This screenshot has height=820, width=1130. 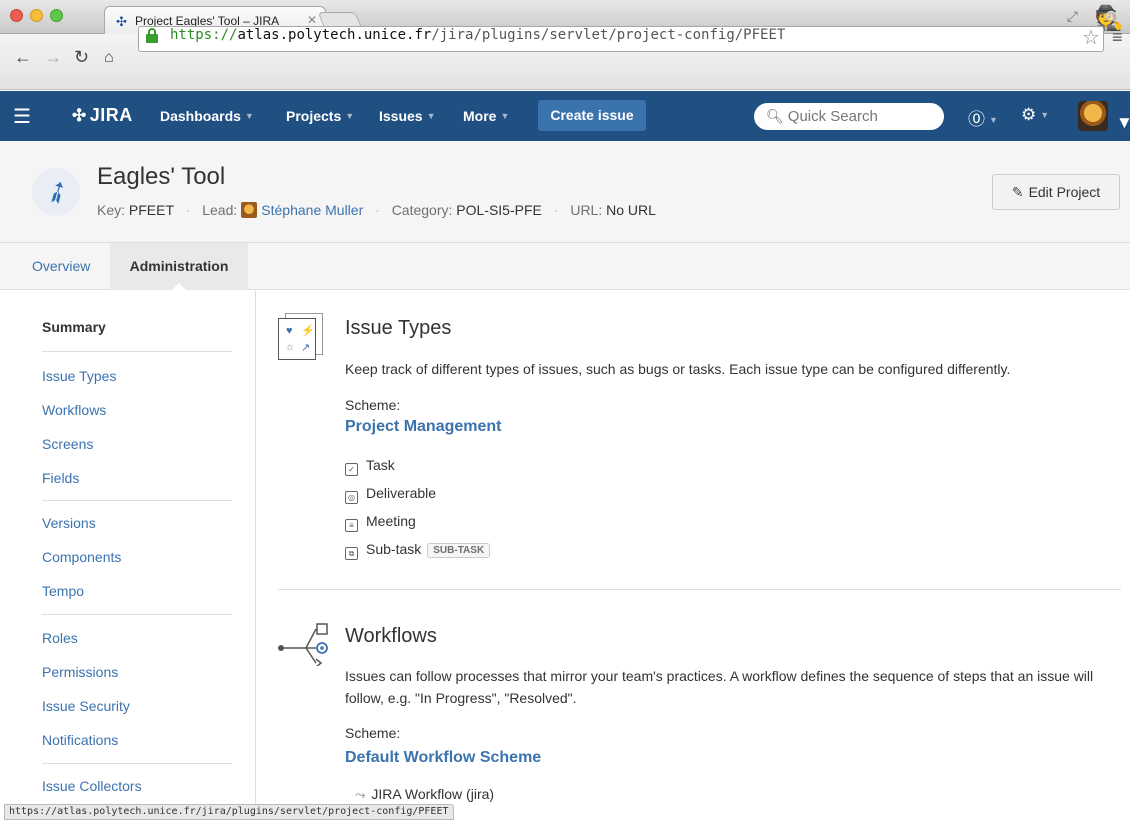 I want to click on project-avatar: ➶, so click(x=56, y=192).